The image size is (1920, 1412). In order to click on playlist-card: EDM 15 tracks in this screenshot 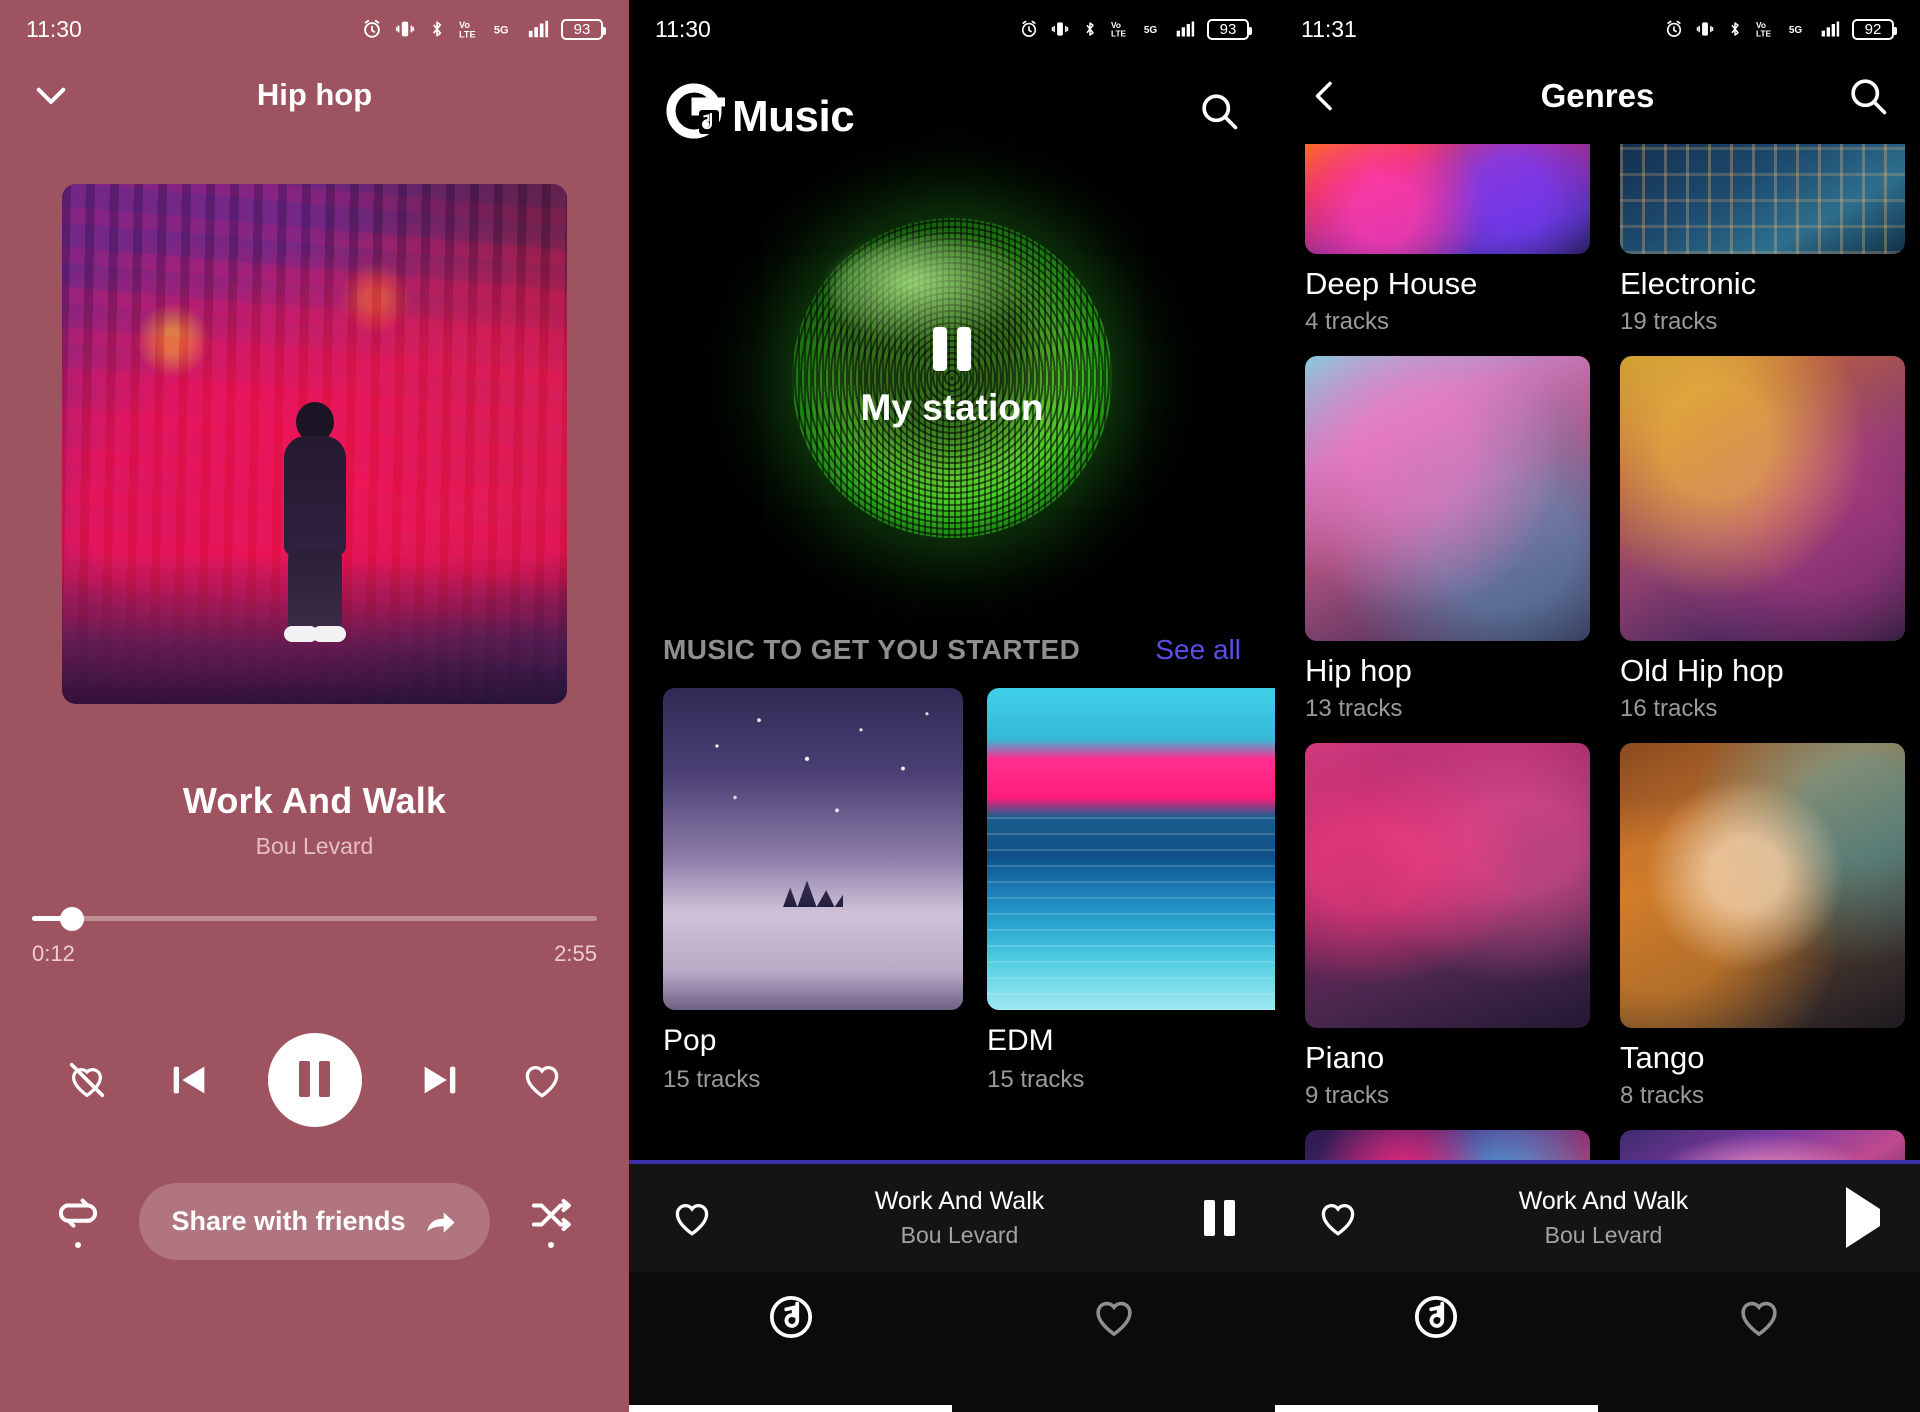, I will do `click(1131, 891)`.